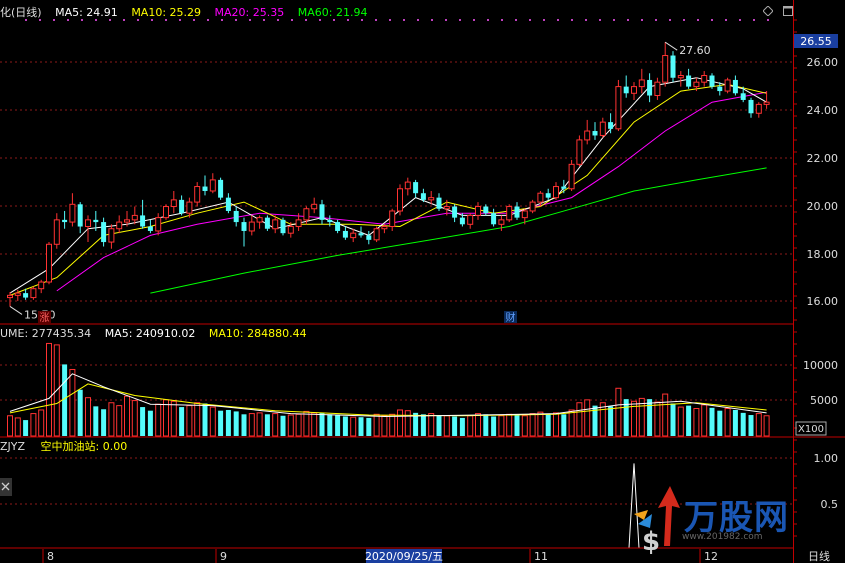 This screenshot has width=845, height=563. I want to click on ma5-value: MA5: 24.91, so click(86, 12).